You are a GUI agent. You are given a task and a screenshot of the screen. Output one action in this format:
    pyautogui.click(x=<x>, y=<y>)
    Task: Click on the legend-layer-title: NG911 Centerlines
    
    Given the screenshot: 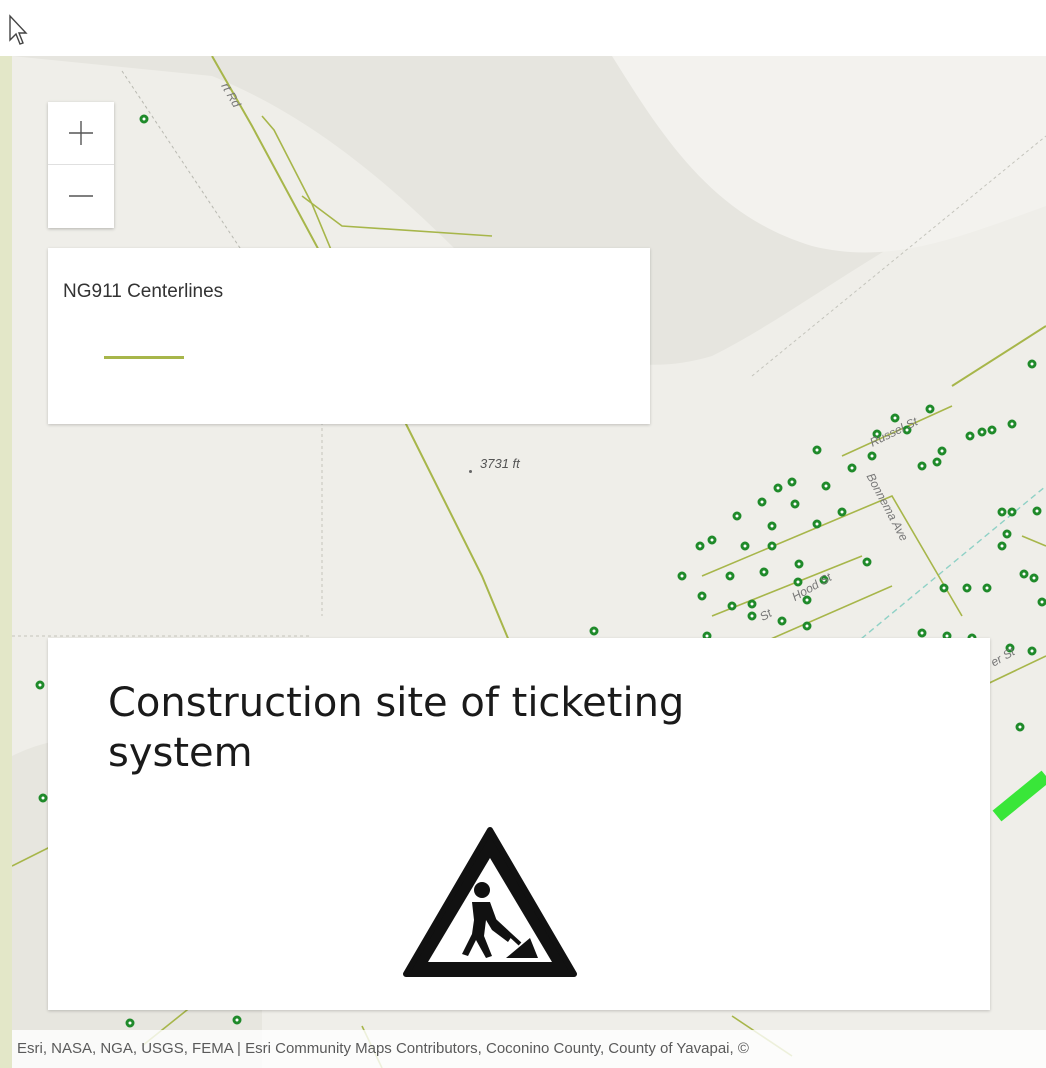 What is the action you would take?
    pyautogui.click(x=143, y=291)
    